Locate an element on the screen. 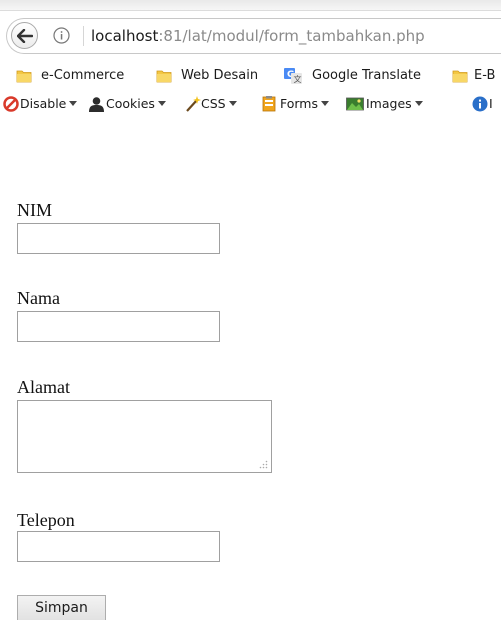  devbar-label: CSS is located at coordinates (213, 103).